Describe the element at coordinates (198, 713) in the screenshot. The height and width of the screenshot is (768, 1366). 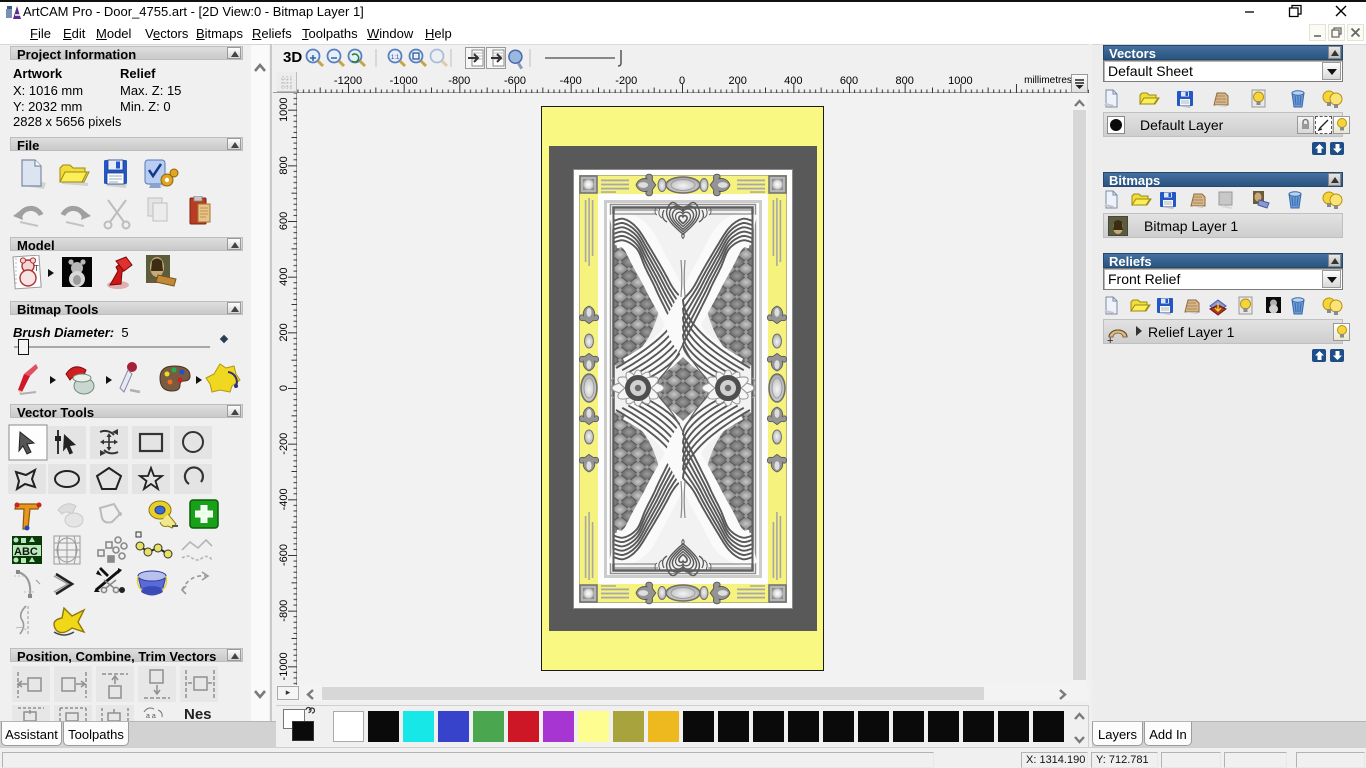
I see `svg-text: Nes` at that location.